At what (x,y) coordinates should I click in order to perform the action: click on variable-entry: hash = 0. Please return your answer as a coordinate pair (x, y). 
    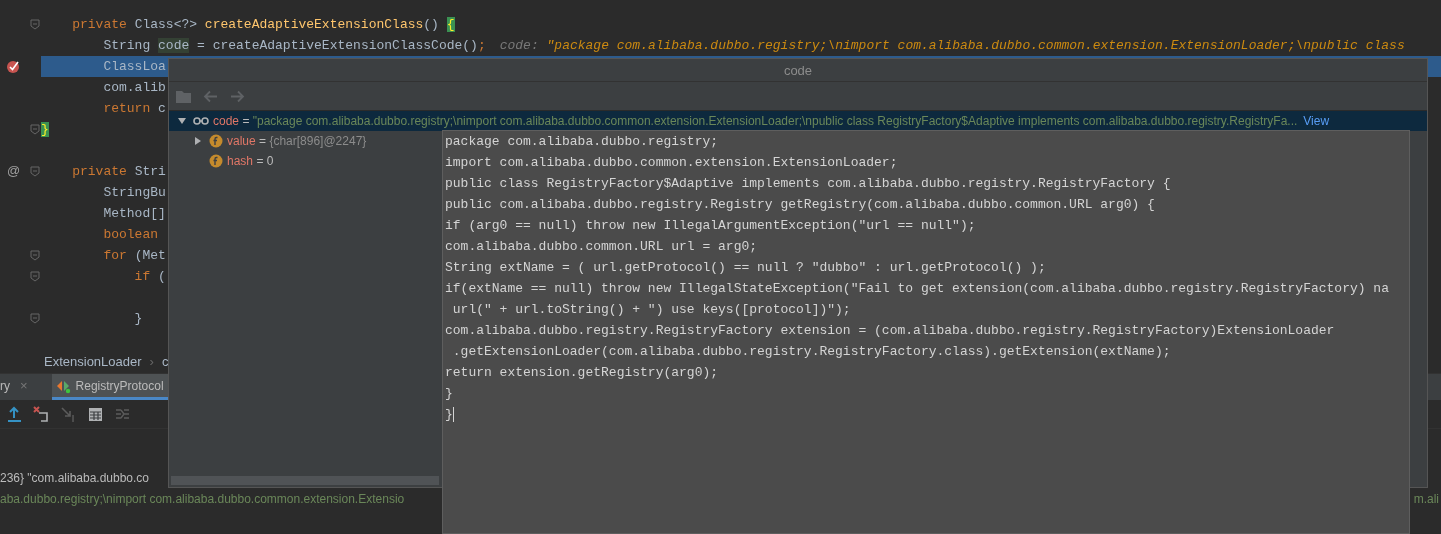
    Looking at the image, I should click on (250, 161).